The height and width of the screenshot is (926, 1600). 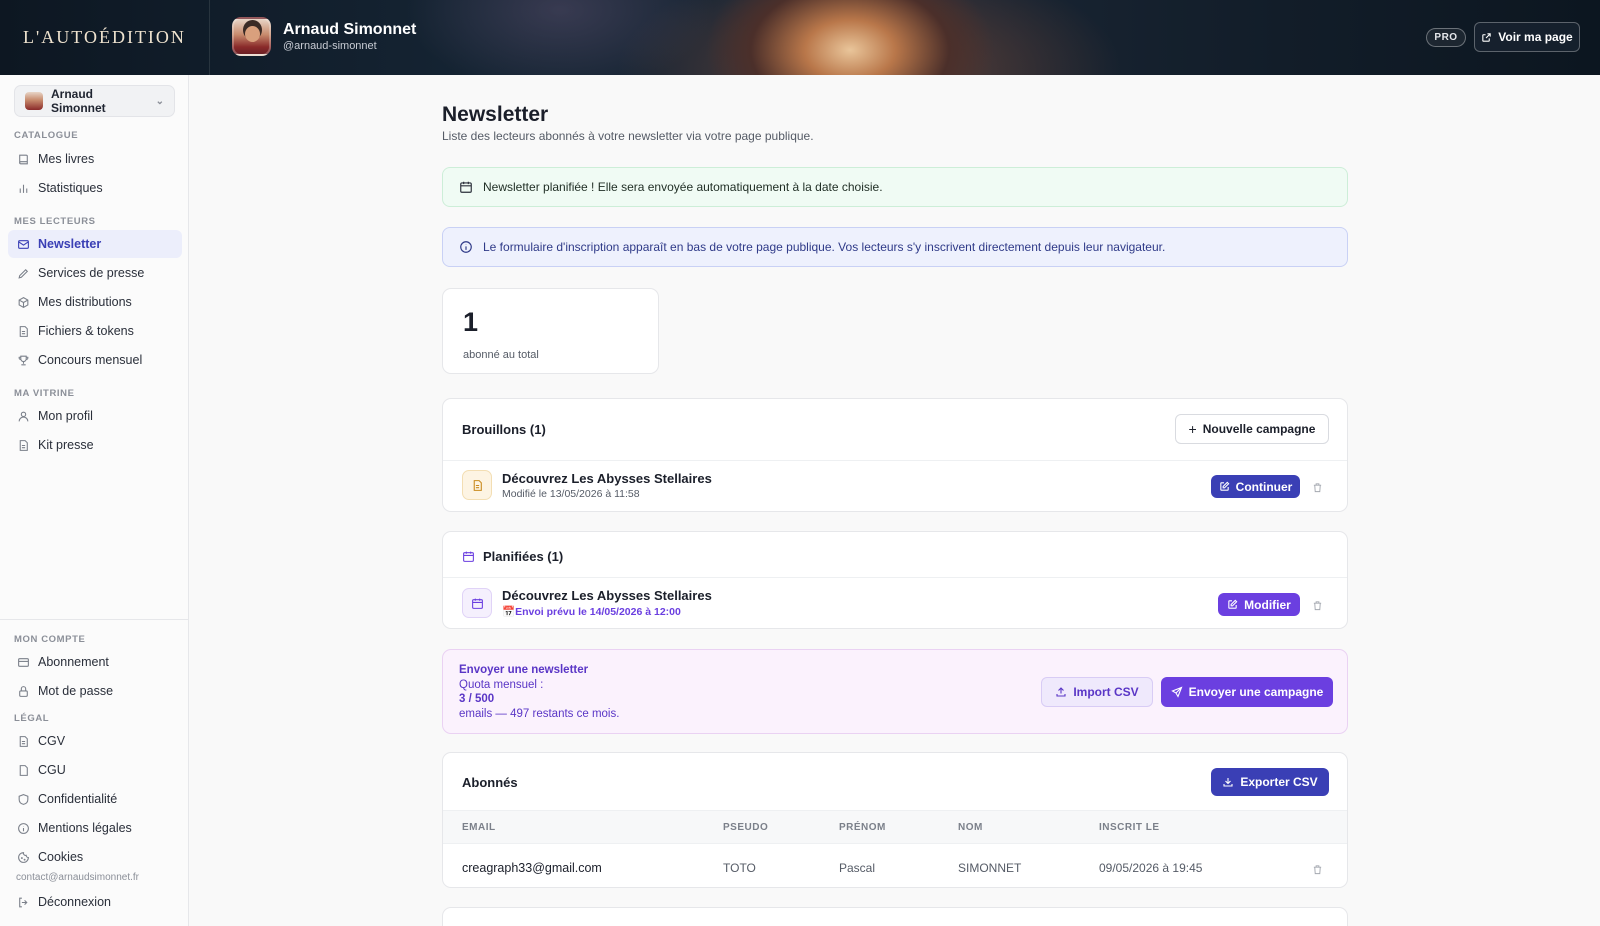 I want to click on scheduled-meta: 📅Envoi prévu le 14/05/2026 à 12:00, so click(x=607, y=611).